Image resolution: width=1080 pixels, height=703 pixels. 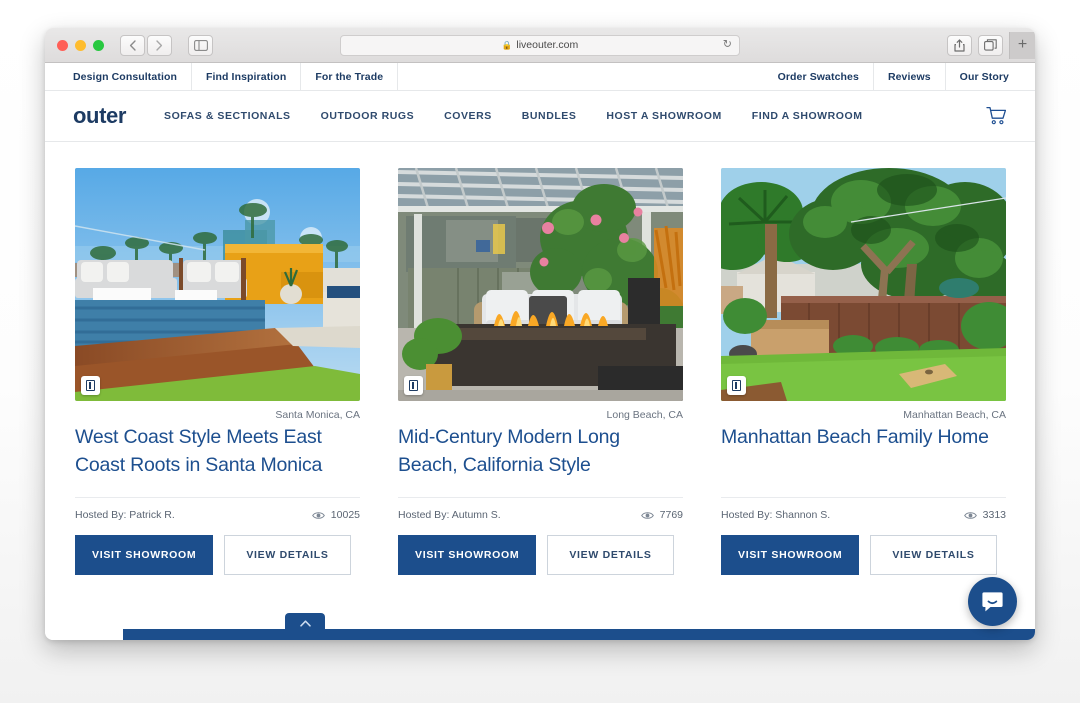 I want to click on chevron-left-icon, so click(x=132, y=45).